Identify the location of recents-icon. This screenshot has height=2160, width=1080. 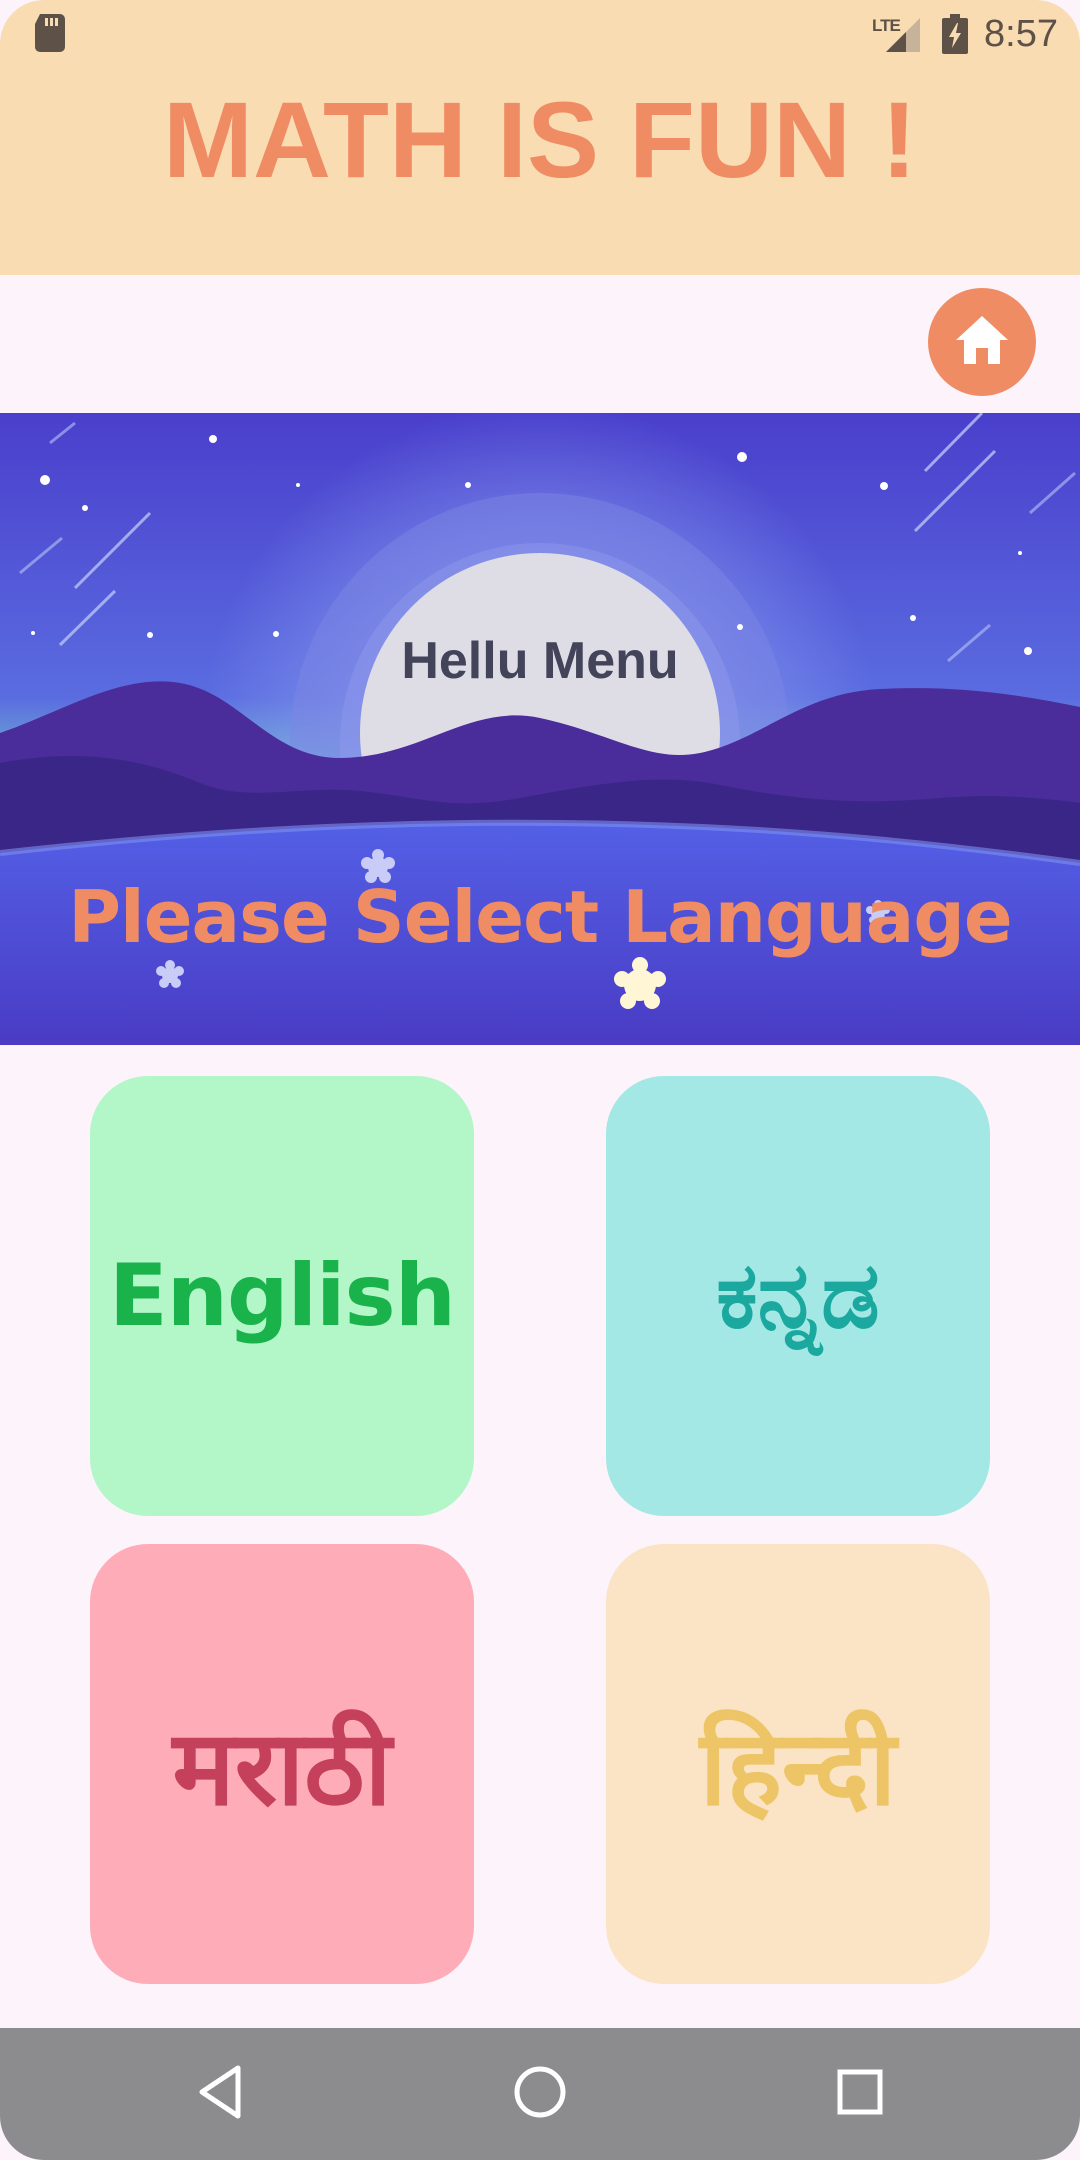
(860, 2094).